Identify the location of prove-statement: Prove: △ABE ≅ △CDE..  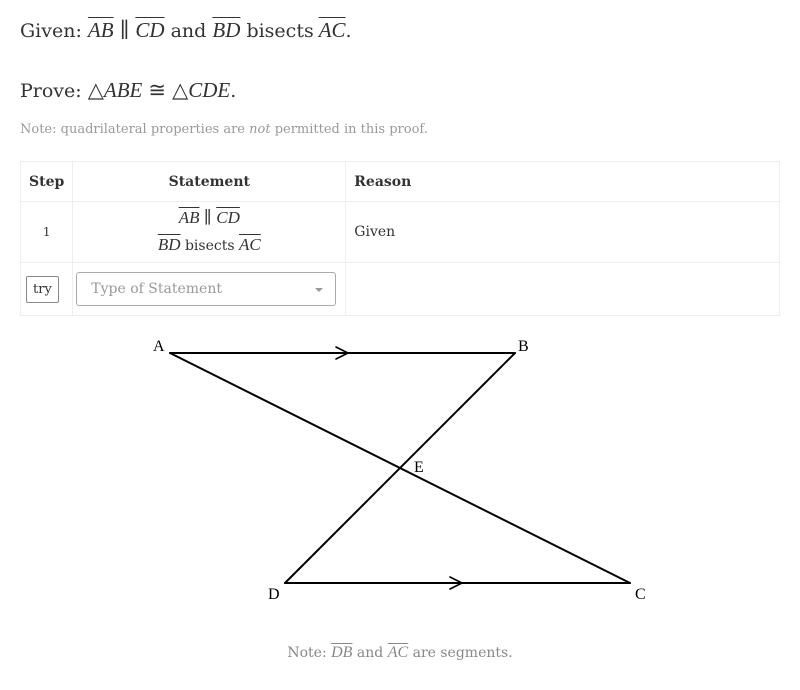
(128, 90).